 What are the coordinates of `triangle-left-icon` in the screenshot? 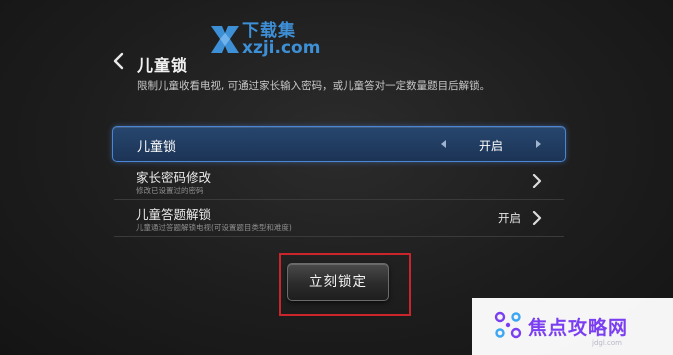 It's located at (444, 144).